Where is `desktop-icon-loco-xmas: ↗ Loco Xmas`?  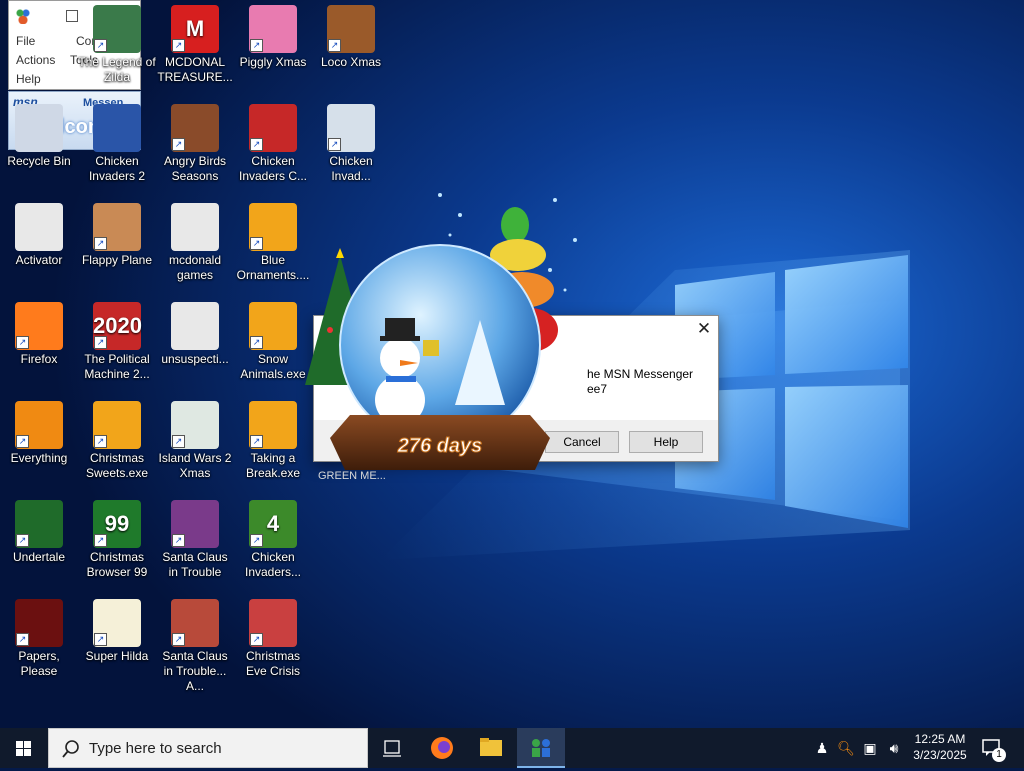
desktop-icon-loco-xmas: ↗ Loco Xmas is located at coordinates (351, 37).